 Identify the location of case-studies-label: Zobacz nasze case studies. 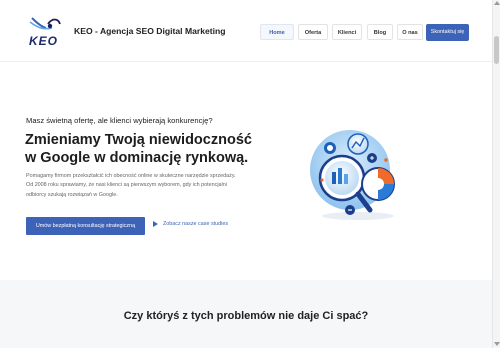
(196, 224).